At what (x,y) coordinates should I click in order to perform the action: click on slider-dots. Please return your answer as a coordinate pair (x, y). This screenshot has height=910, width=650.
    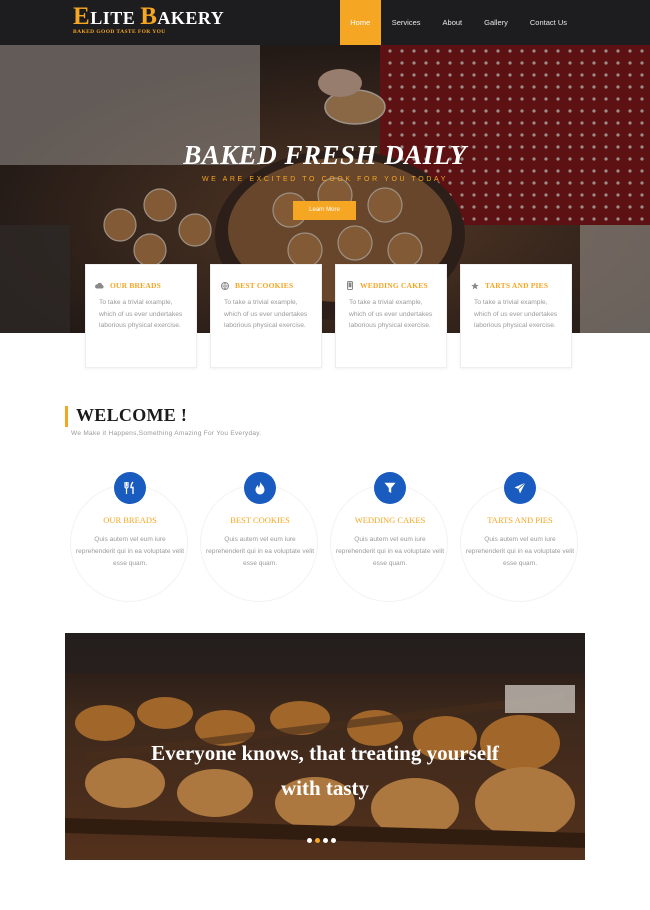
    Looking at the image, I should click on (323, 840).